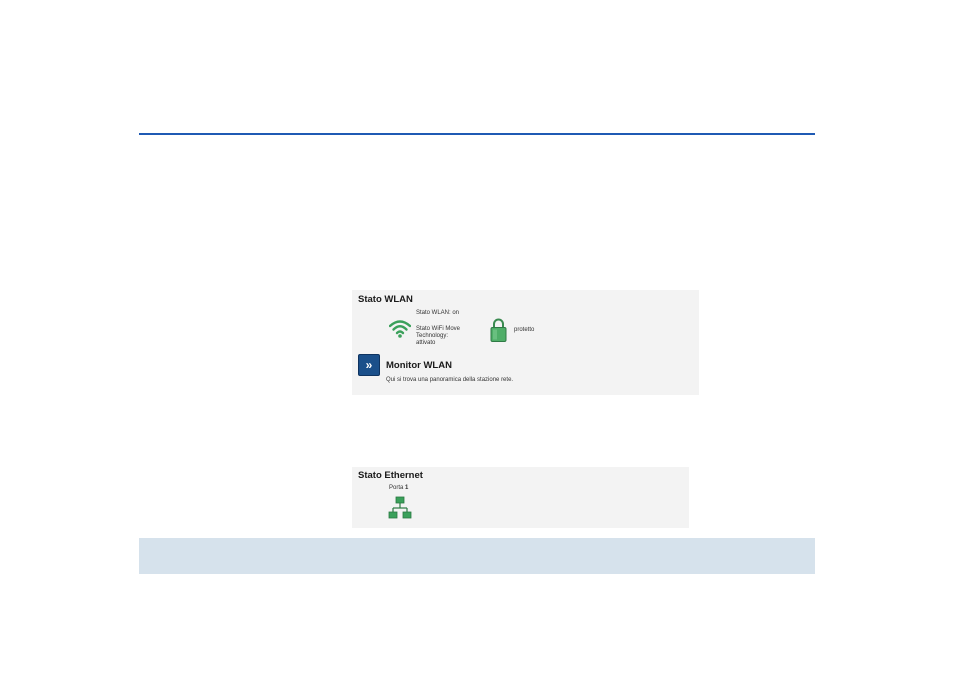 The height and width of the screenshot is (674, 954). What do you see at coordinates (432, 336) in the screenshot?
I see `wifi-move-line-2: Technology:` at bounding box center [432, 336].